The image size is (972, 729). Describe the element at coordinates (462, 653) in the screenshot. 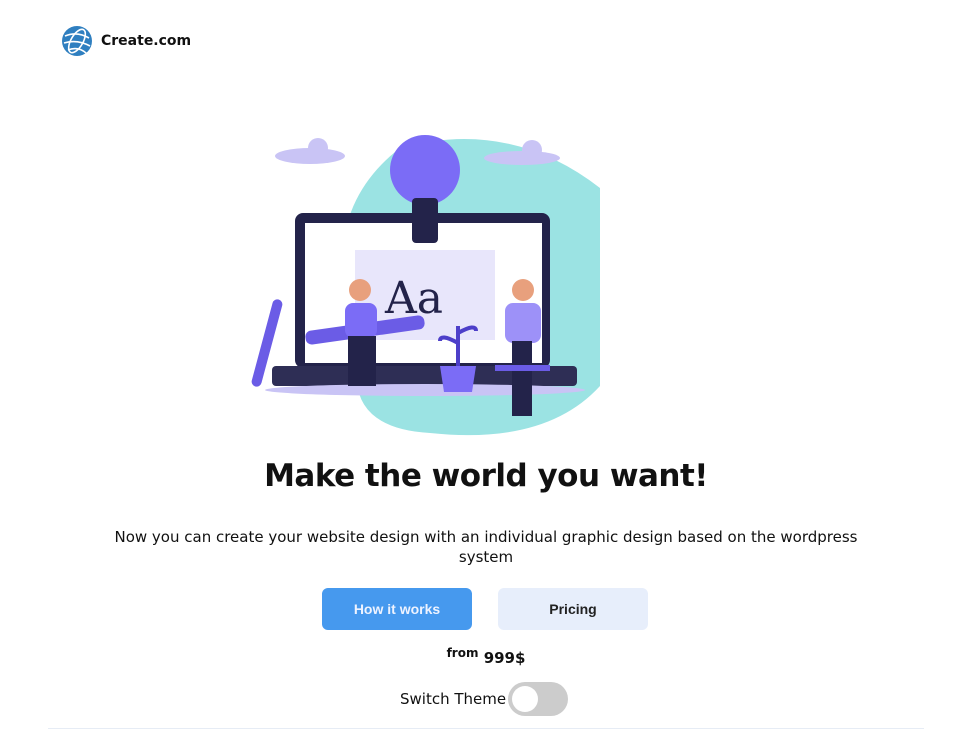

I see `price-prefix: from` at that location.